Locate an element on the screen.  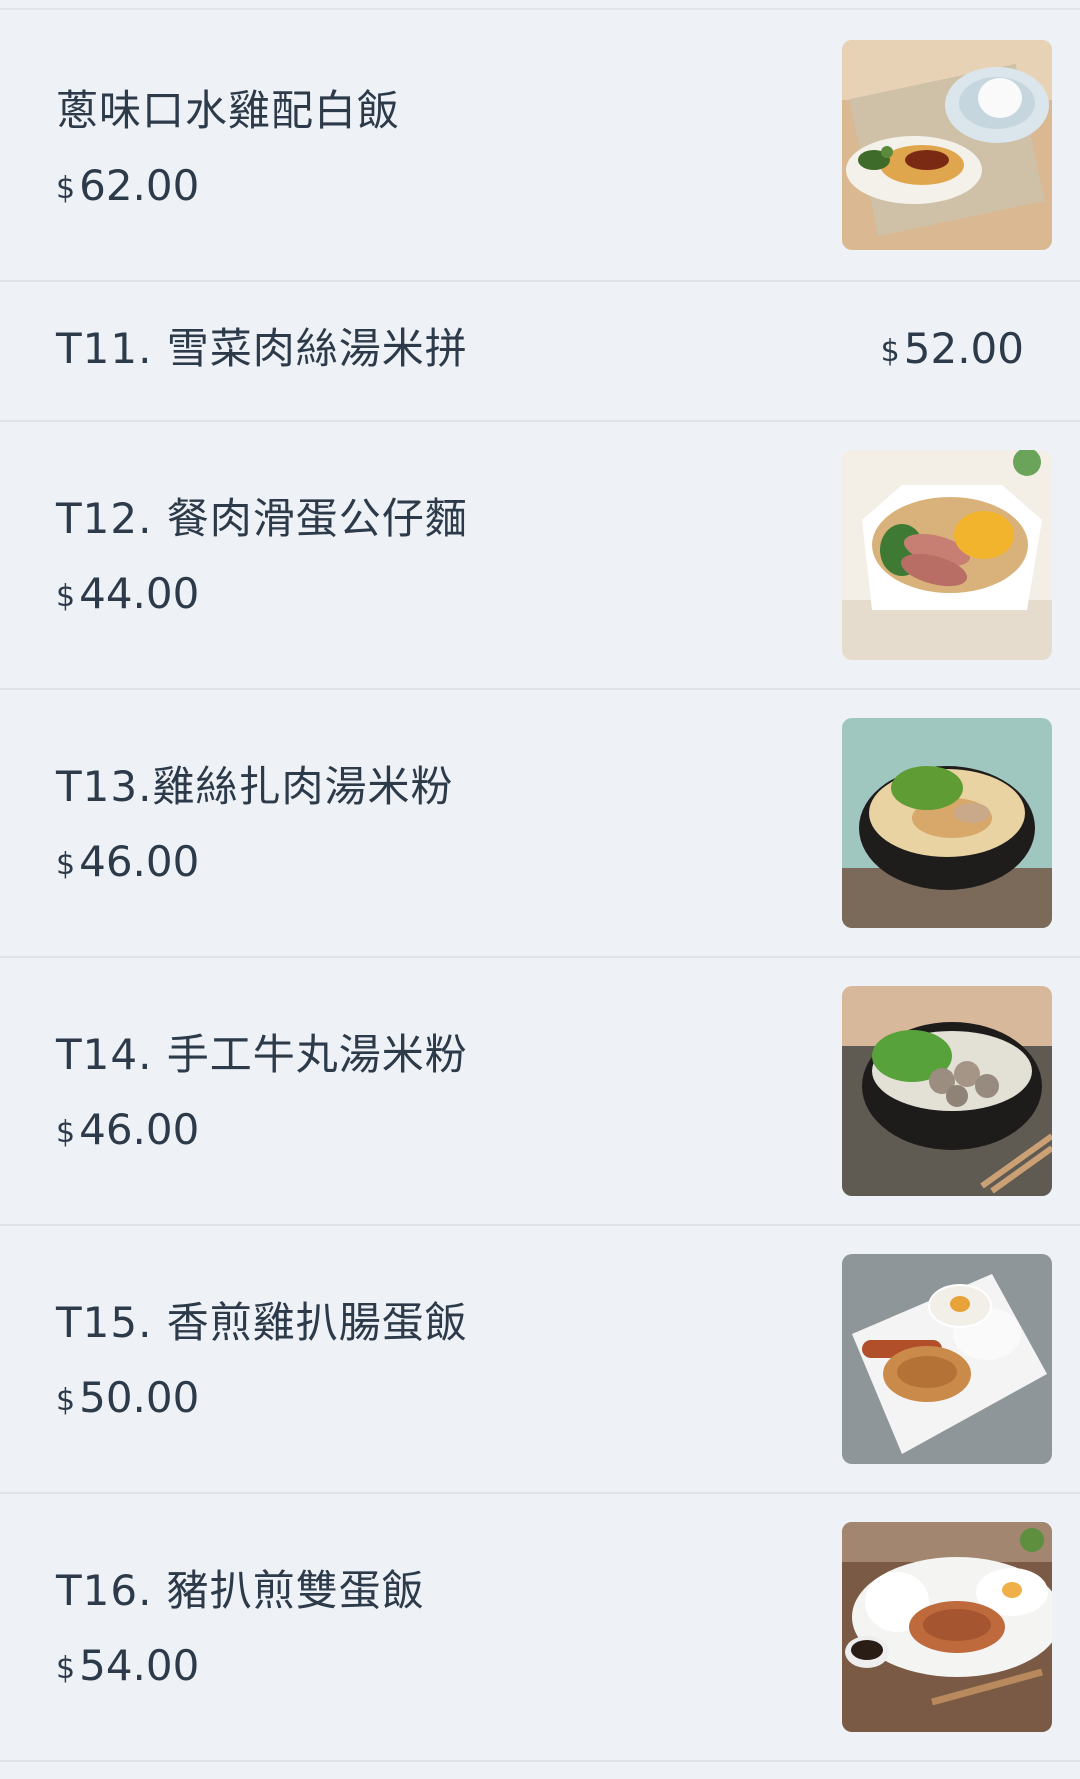
menu-item-price: $44.00 is located at coordinates (128, 593).